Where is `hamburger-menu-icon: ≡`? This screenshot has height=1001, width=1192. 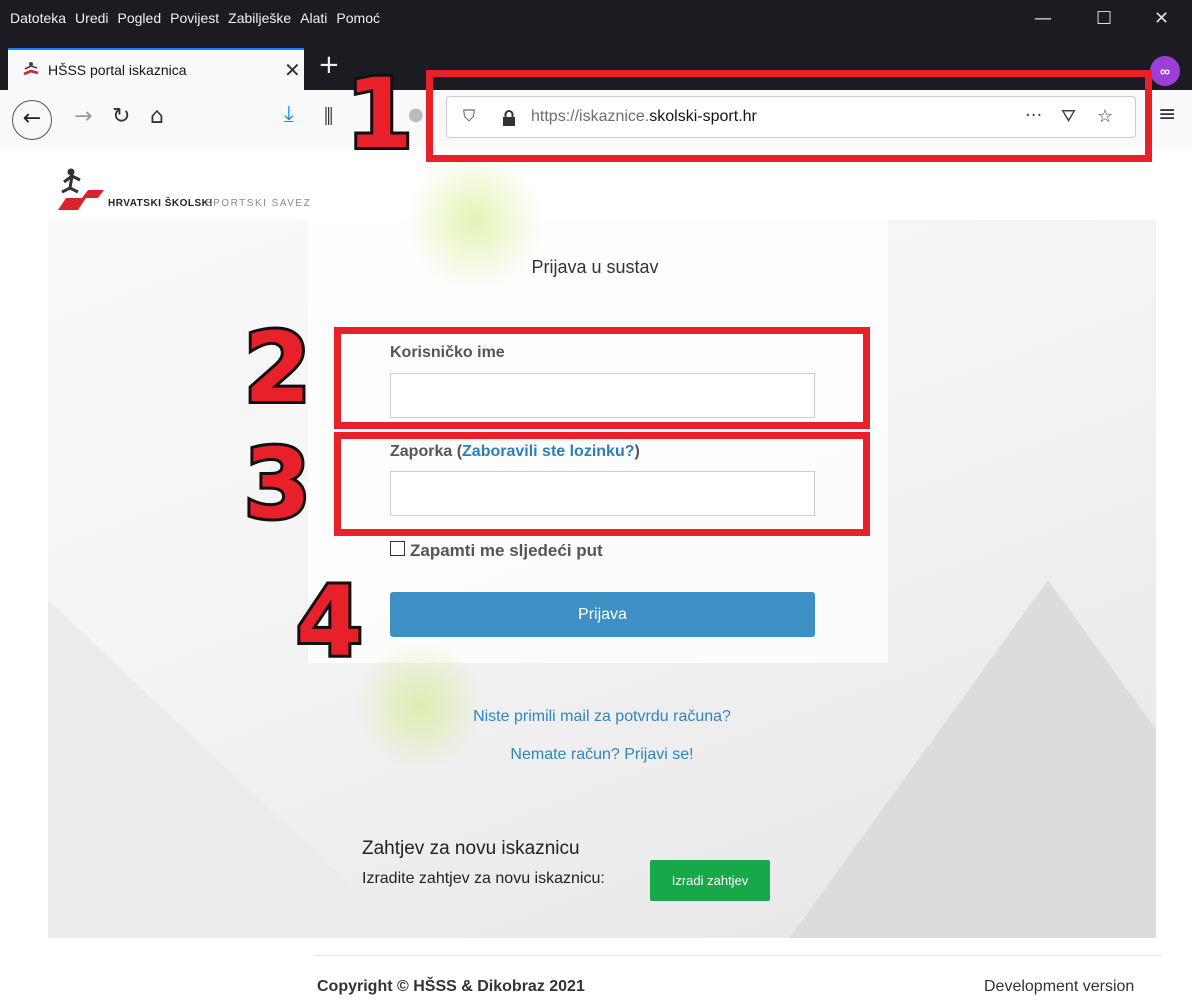
hamburger-menu-icon: ≡ is located at coordinates (1167, 114).